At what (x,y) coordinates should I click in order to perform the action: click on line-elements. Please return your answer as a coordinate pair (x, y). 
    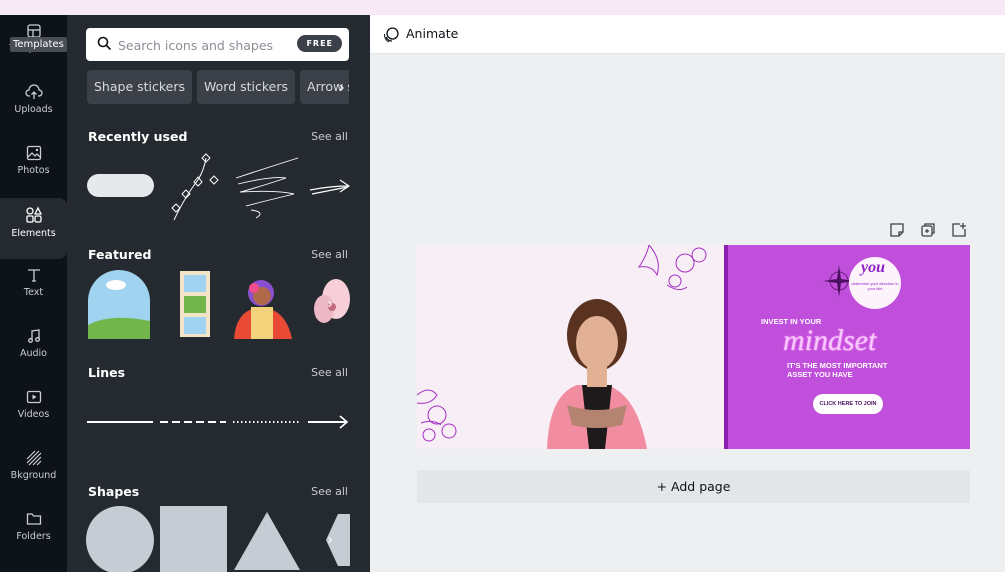
    Looking at the image, I should click on (218, 422).